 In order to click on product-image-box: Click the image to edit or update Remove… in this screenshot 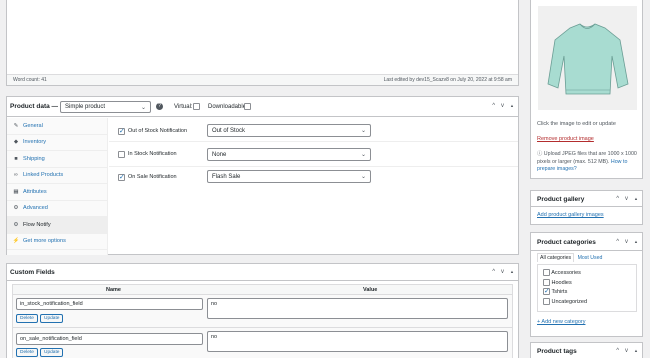, I will do `click(586, 89)`.